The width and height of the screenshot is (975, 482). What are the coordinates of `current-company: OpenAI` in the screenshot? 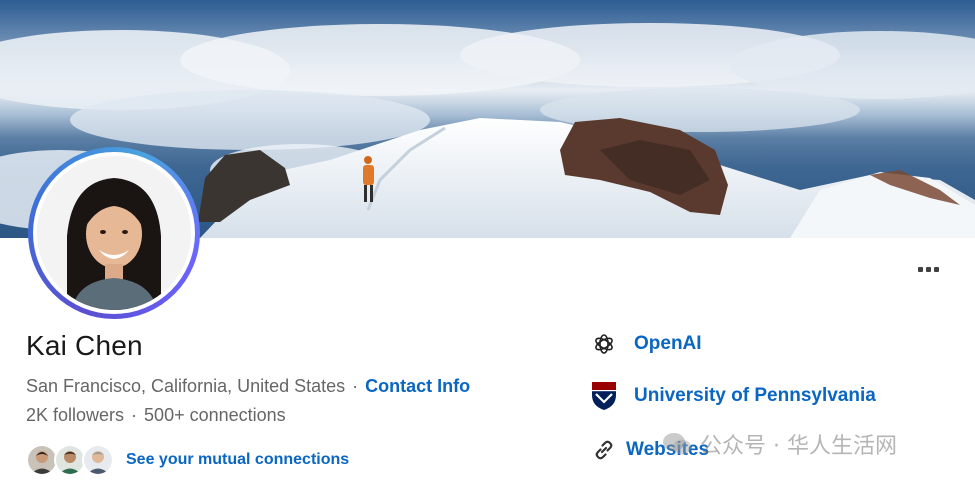 It's located at (646, 344).